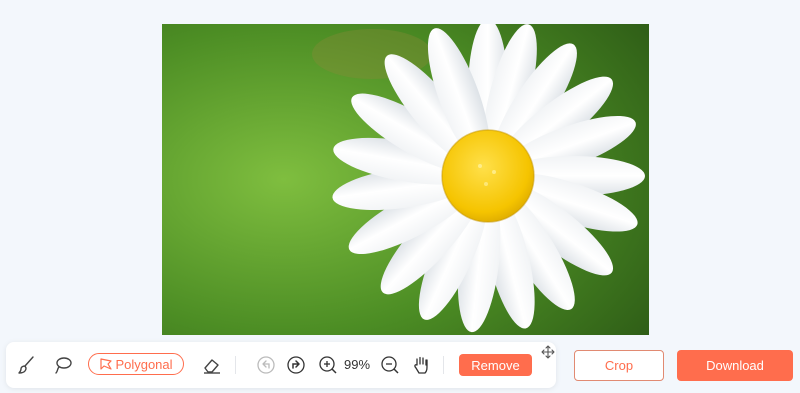  What do you see at coordinates (266, 365) in the screenshot?
I see `undo-icon` at bounding box center [266, 365].